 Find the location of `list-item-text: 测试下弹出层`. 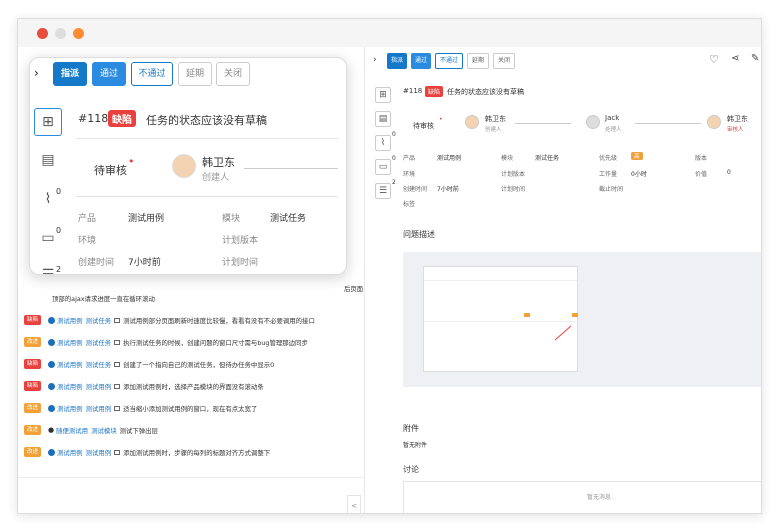

list-item-text: 测试下弹出层 is located at coordinates (138, 430).